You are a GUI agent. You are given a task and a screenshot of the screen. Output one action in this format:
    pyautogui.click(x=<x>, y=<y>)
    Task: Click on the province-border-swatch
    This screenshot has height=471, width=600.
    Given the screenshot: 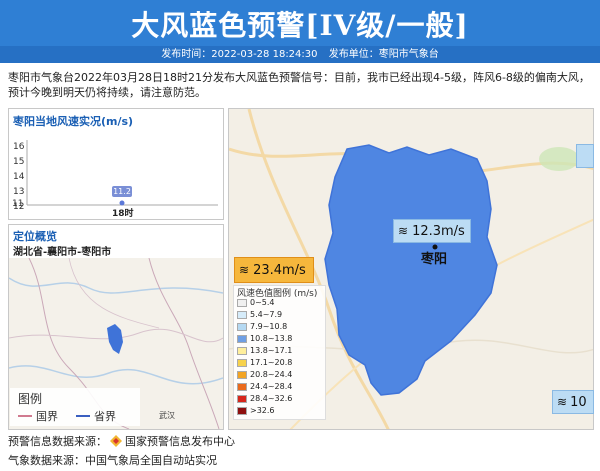 What is the action you would take?
    pyautogui.click(x=83, y=416)
    